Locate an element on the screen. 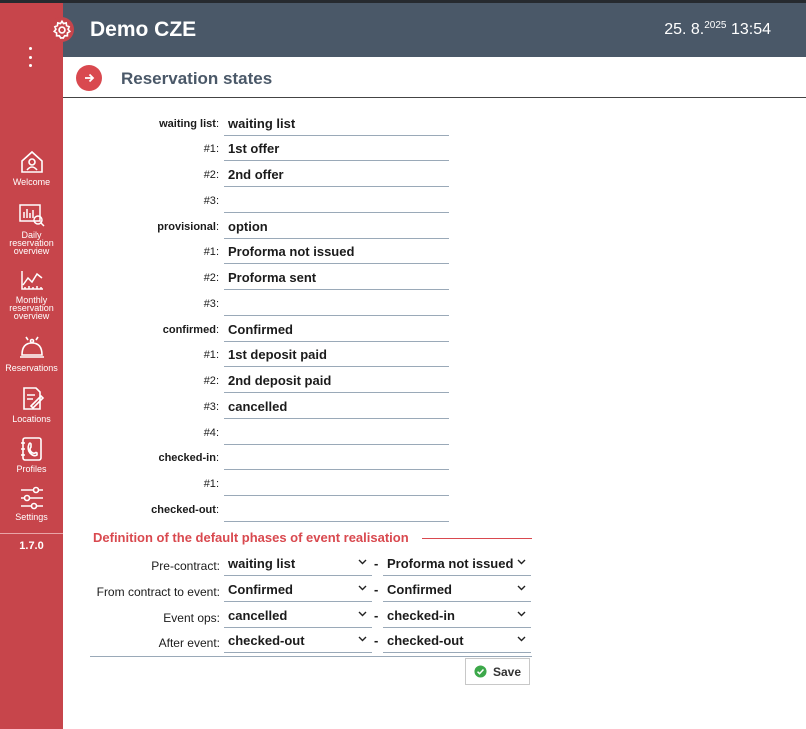 The image size is (806, 729). state-label: confirmed: is located at coordinates (190, 330).